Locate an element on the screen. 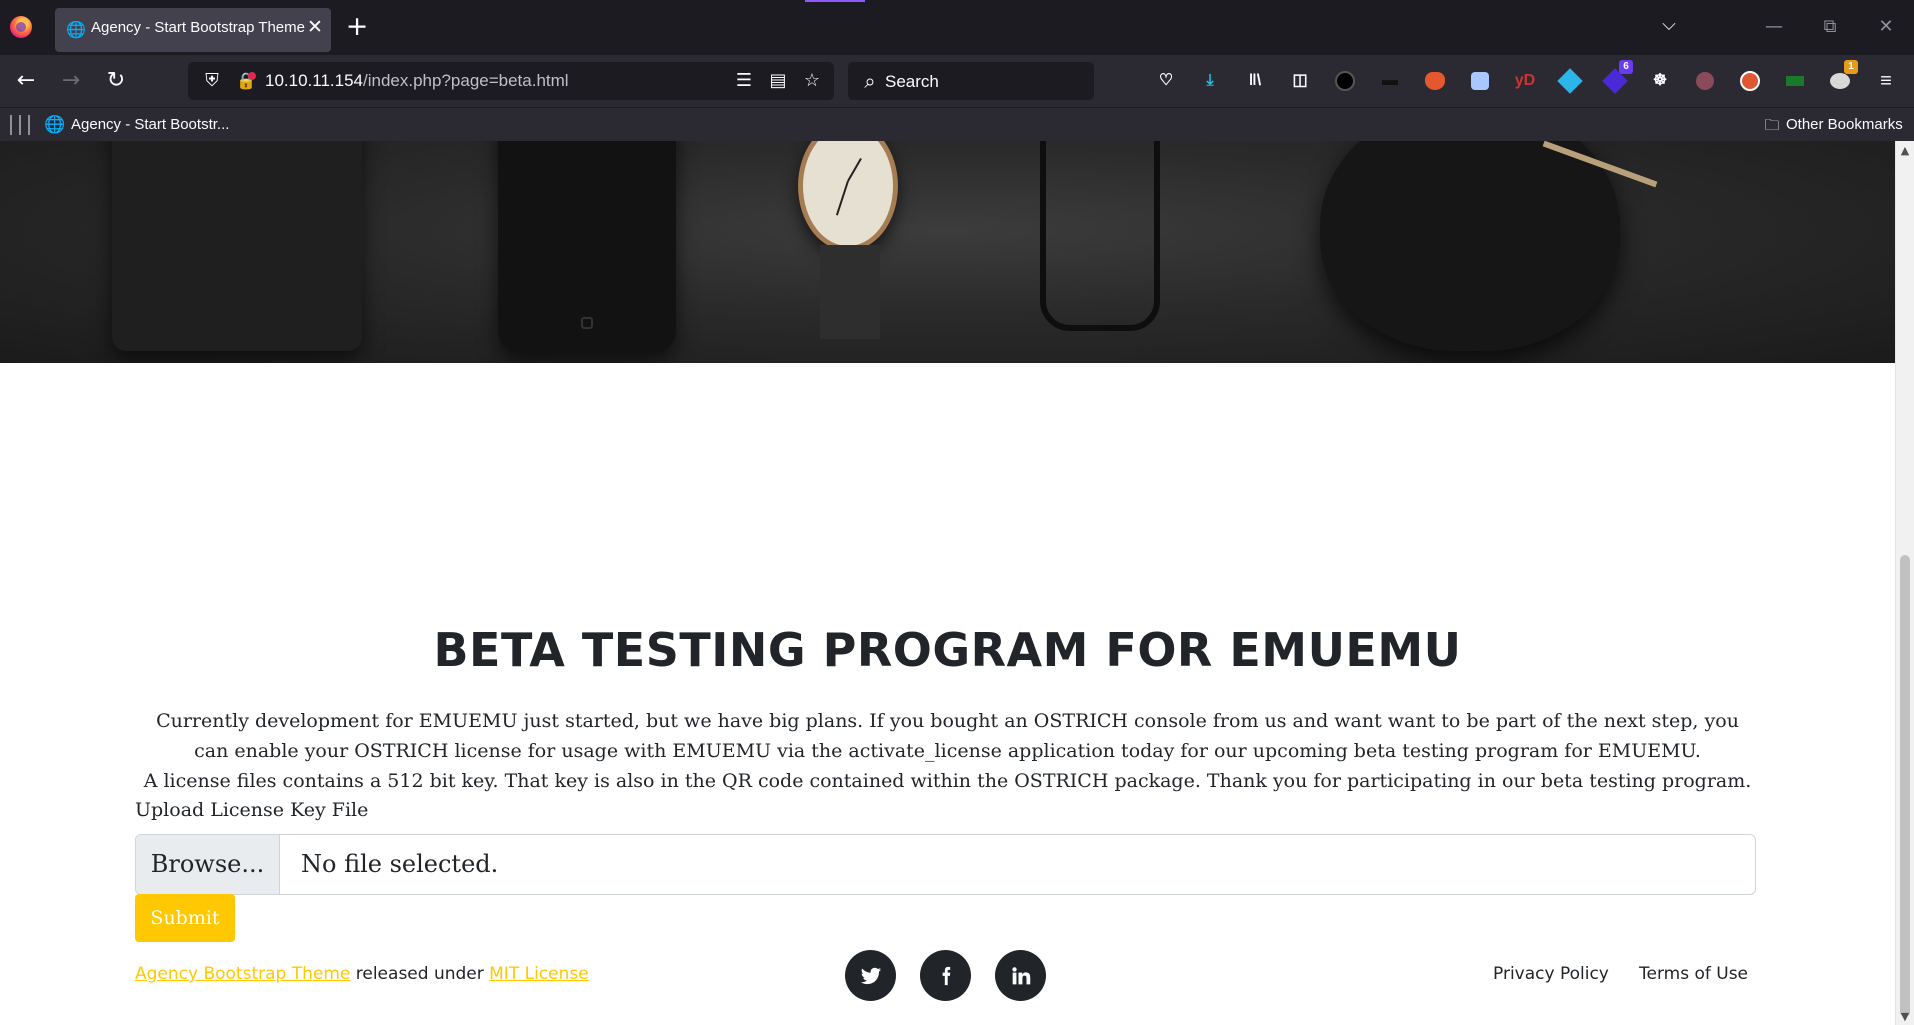  extension-cube-icon is located at coordinates (1480, 81).